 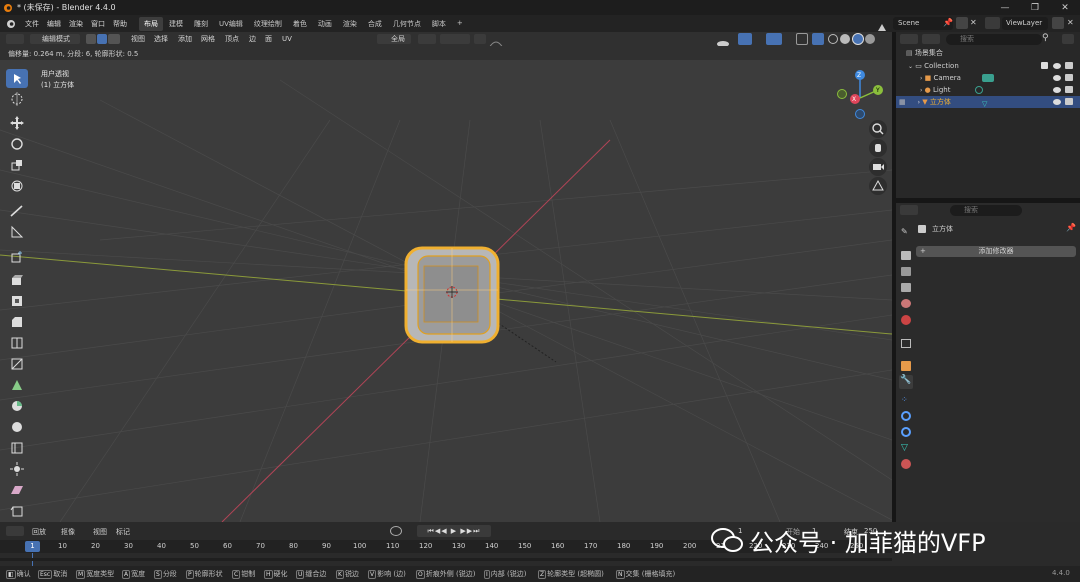 I want to click on particles-tab-icon: ⁘, so click(x=906, y=400).